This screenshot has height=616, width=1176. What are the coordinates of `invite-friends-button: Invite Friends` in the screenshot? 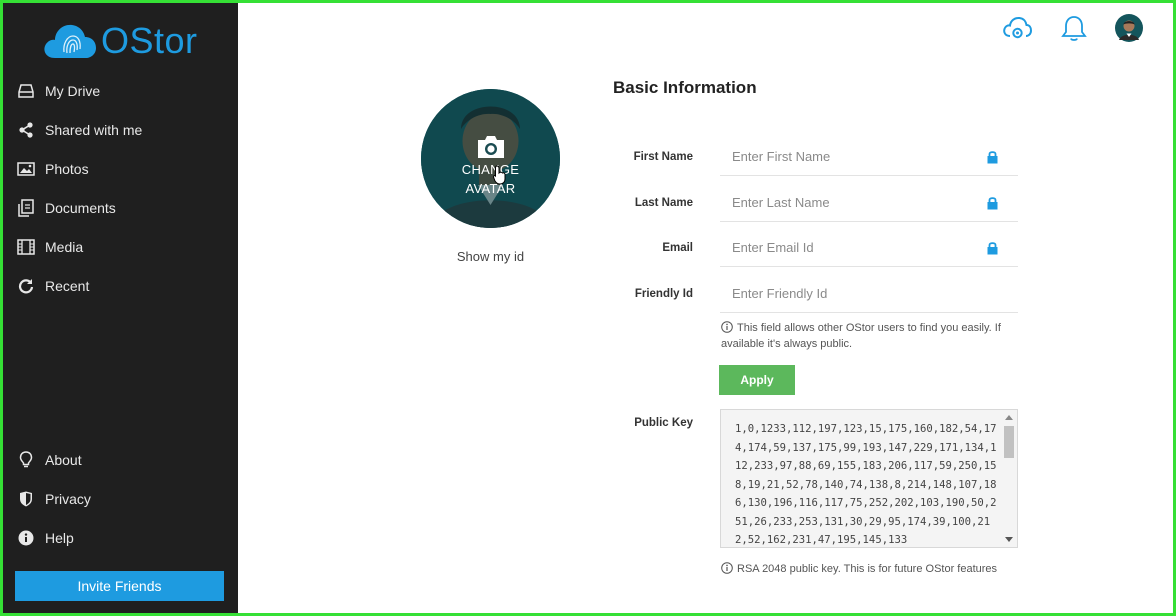 It's located at (119, 586).